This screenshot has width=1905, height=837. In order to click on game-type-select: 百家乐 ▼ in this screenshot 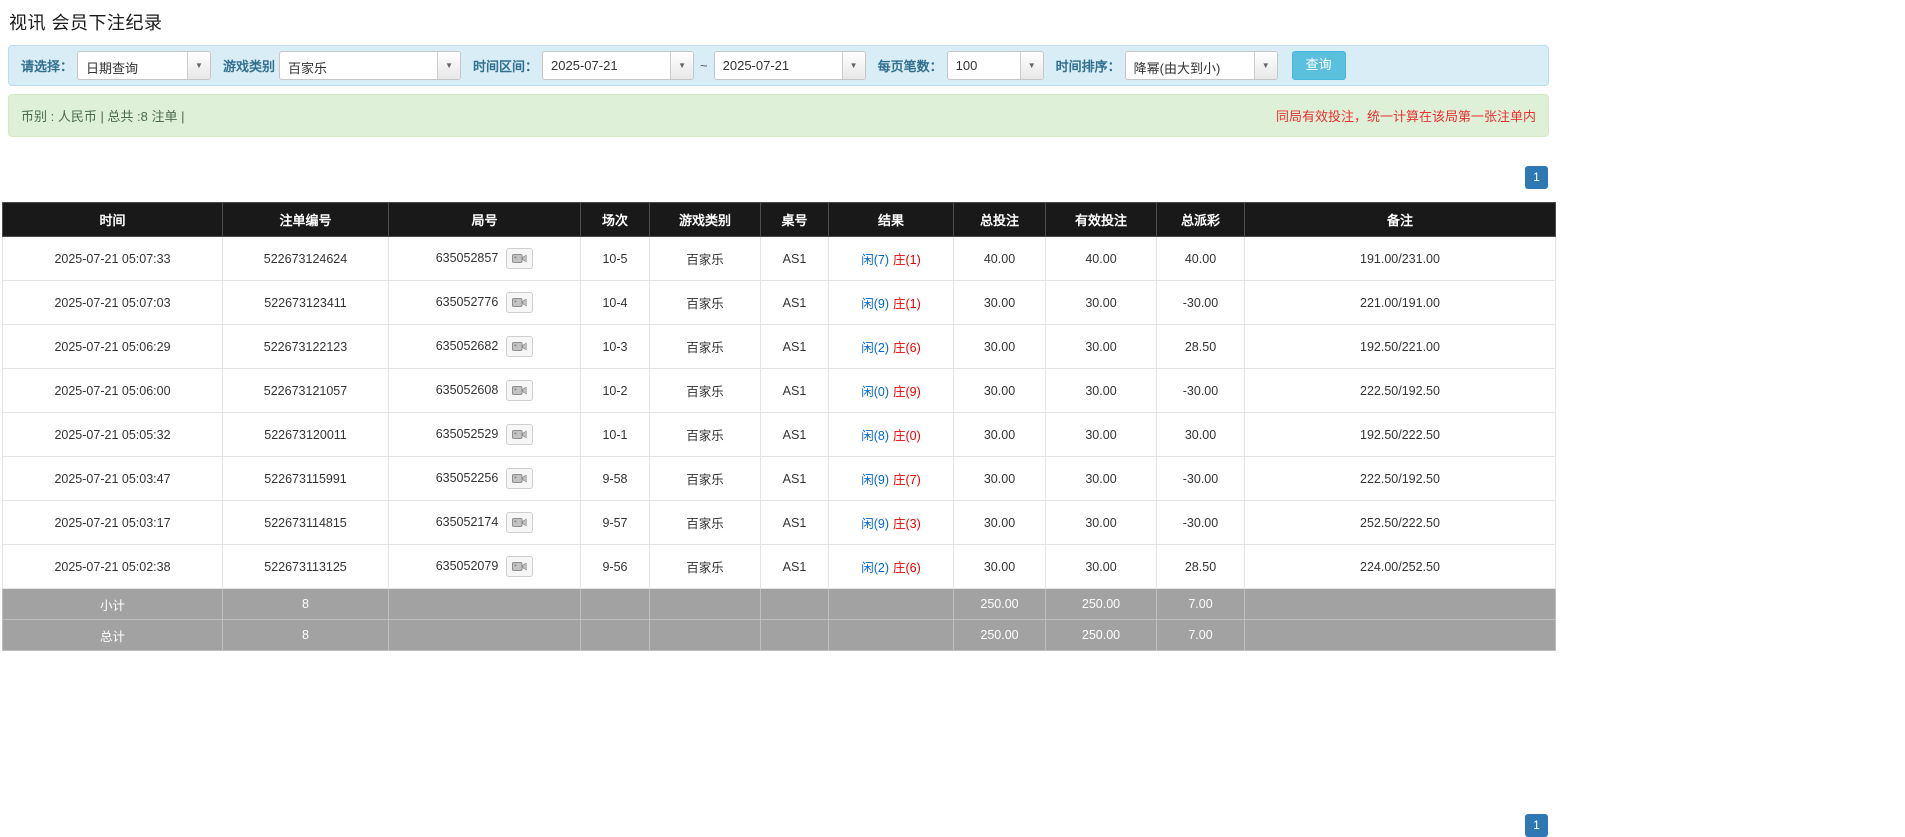, I will do `click(370, 65)`.